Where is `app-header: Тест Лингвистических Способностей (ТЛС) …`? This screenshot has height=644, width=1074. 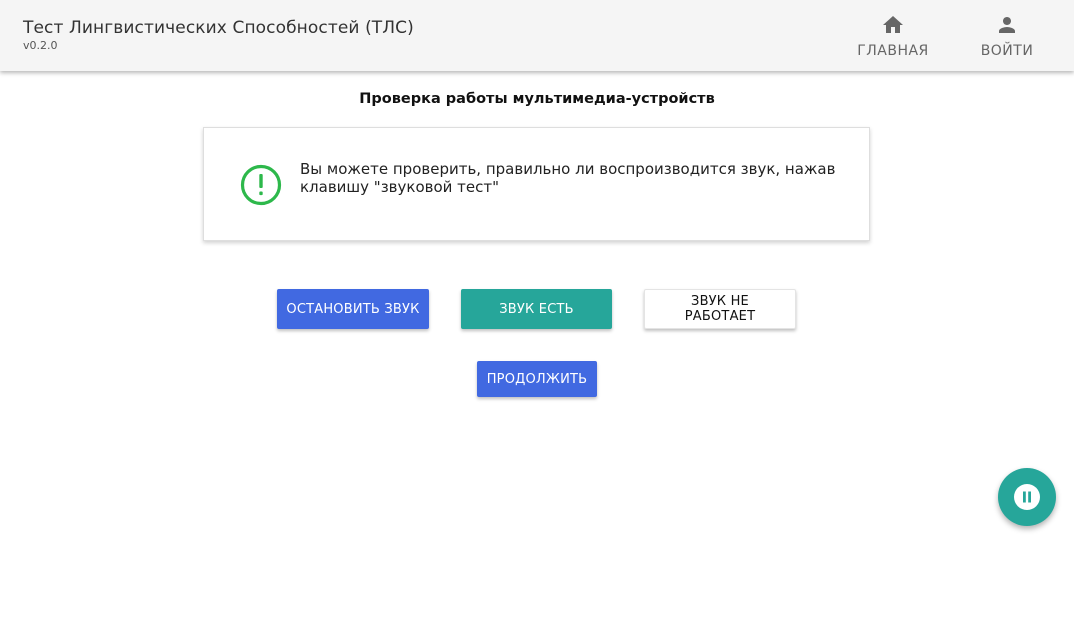
app-header: Тест Лингвистических Способностей (ТЛС) … is located at coordinates (537, 35).